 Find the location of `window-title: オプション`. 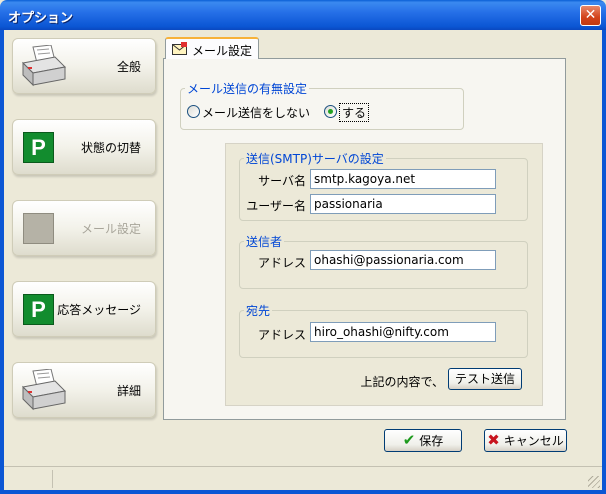

window-title: オプション is located at coordinates (41, 18).